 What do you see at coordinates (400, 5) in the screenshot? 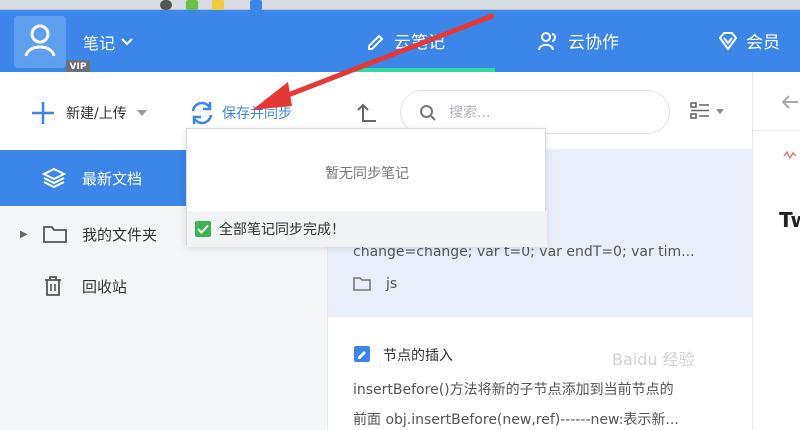
I see `os-taskbar-strip` at bounding box center [400, 5].